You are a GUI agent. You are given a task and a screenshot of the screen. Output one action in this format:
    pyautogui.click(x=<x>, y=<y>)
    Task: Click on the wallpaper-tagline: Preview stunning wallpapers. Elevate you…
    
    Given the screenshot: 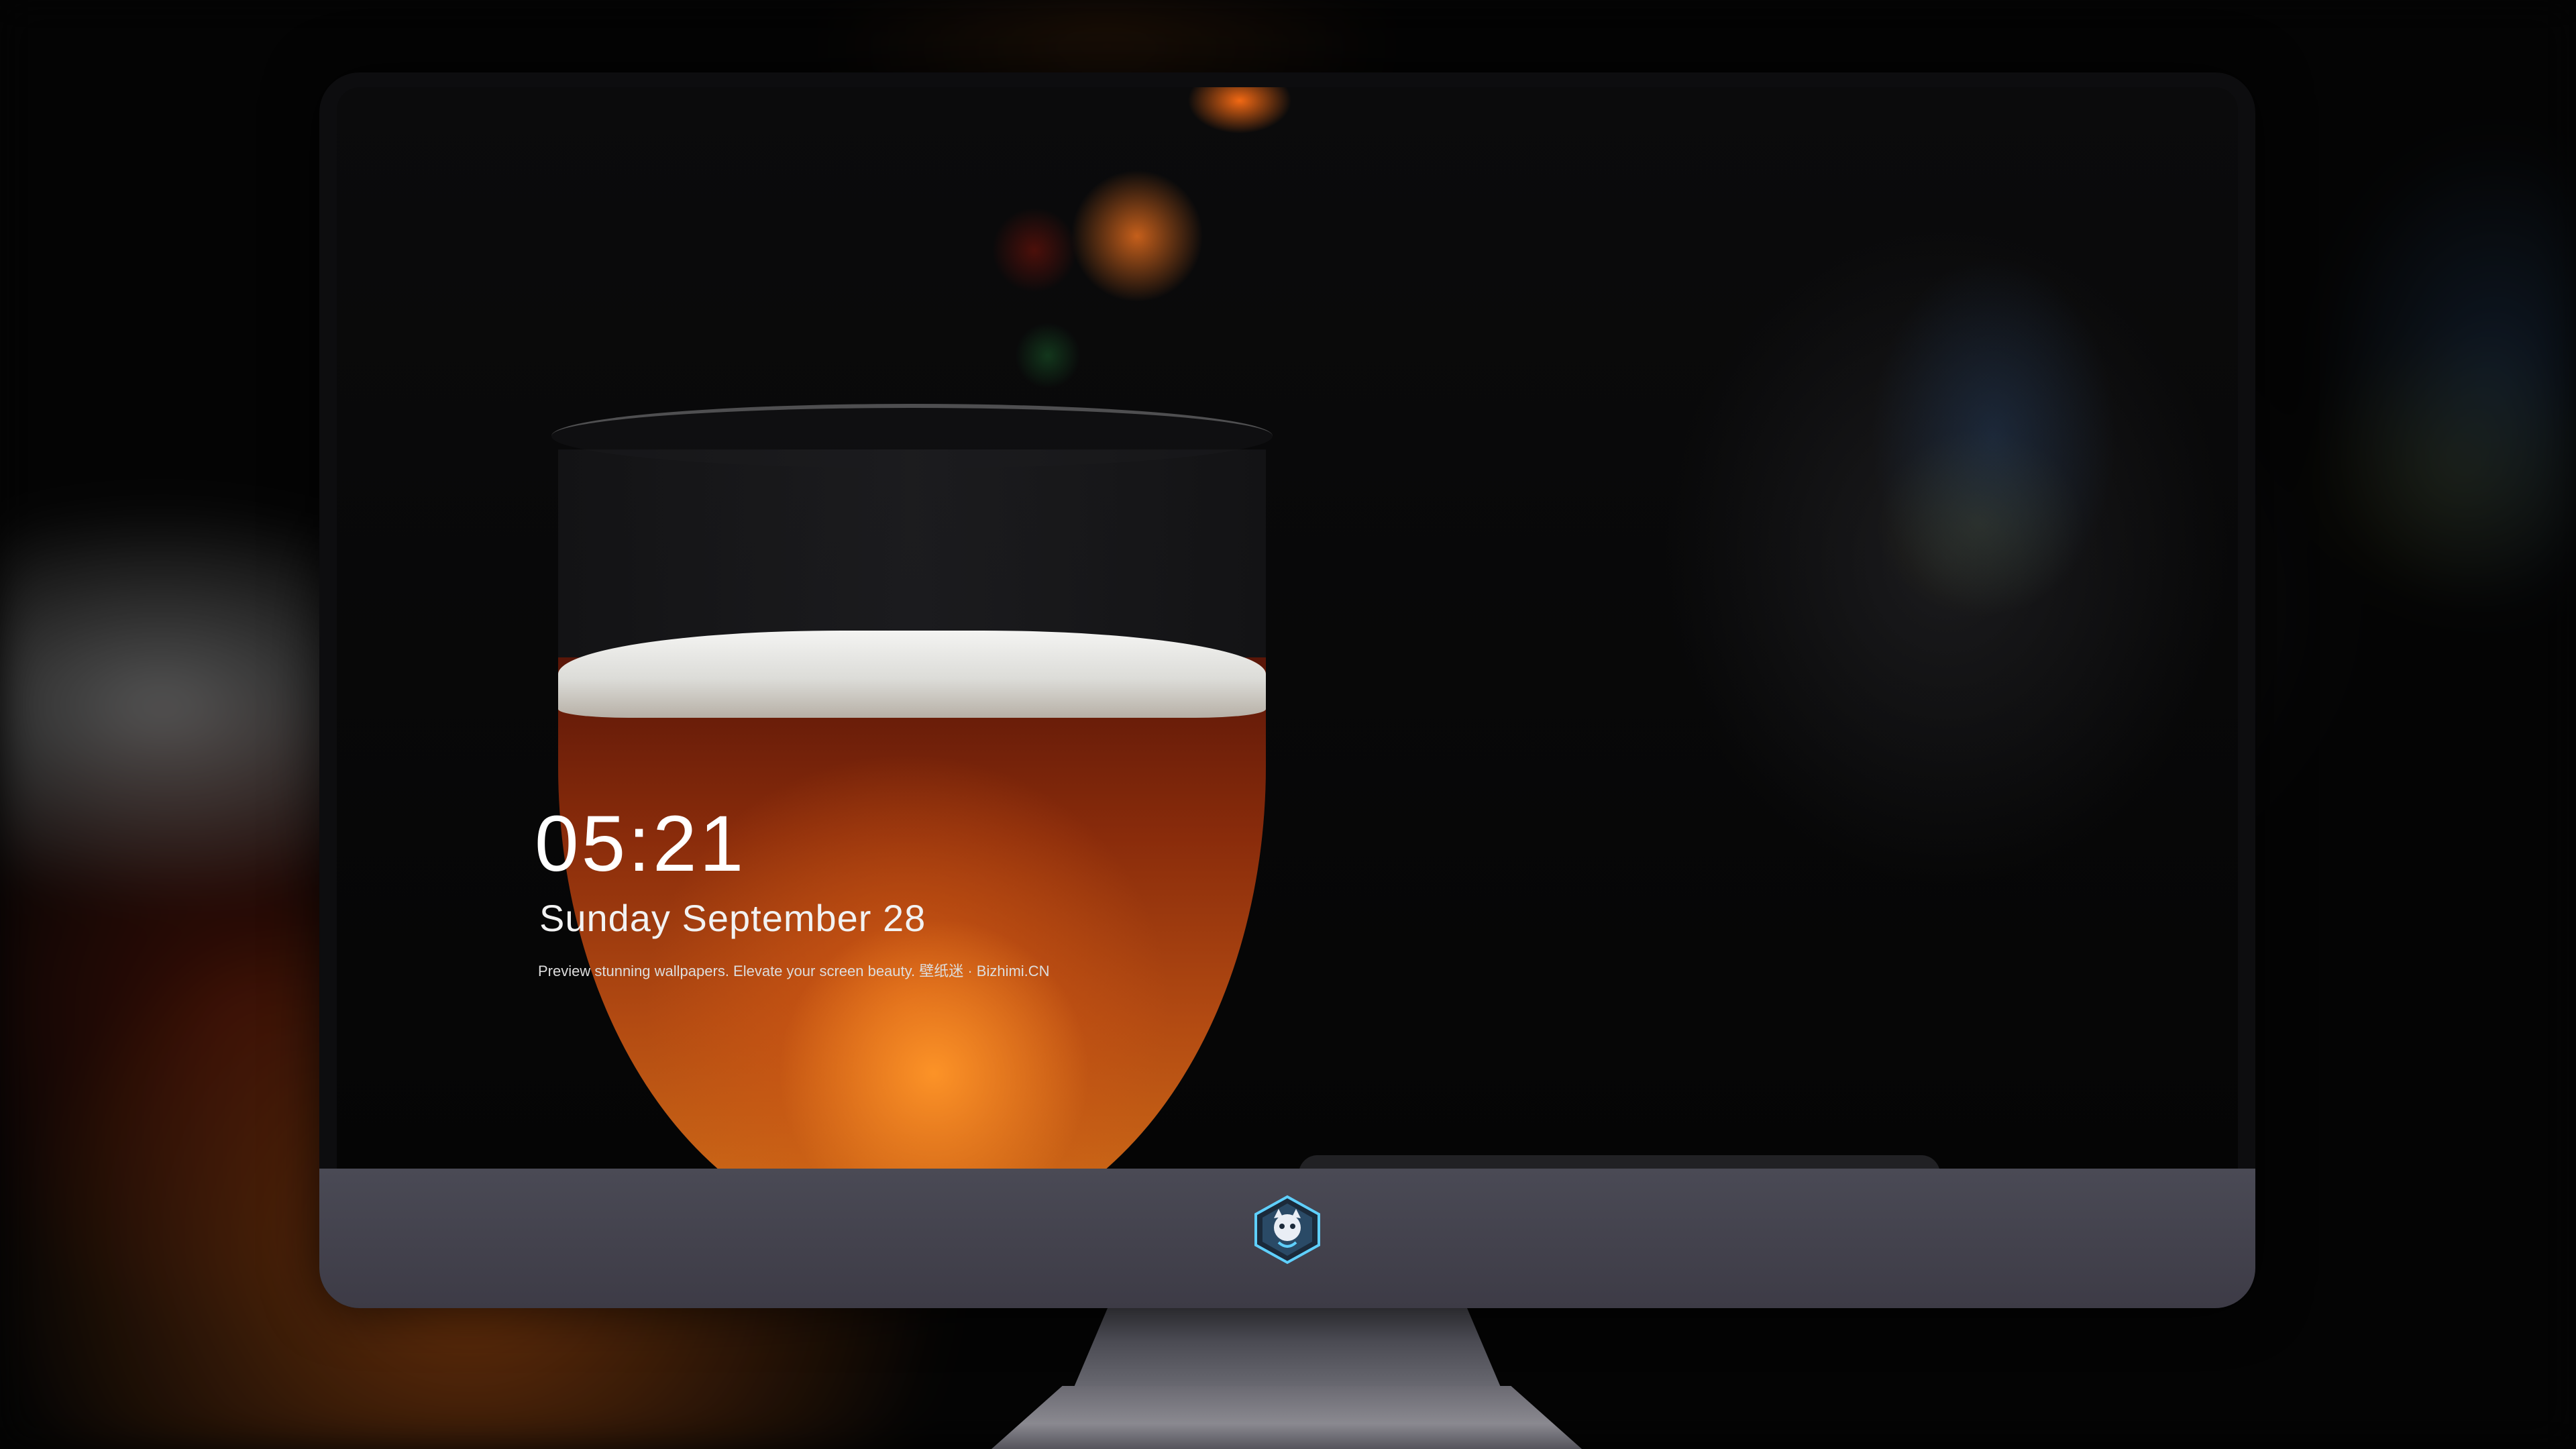 What is the action you would take?
    pyautogui.click(x=794, y=971)
    